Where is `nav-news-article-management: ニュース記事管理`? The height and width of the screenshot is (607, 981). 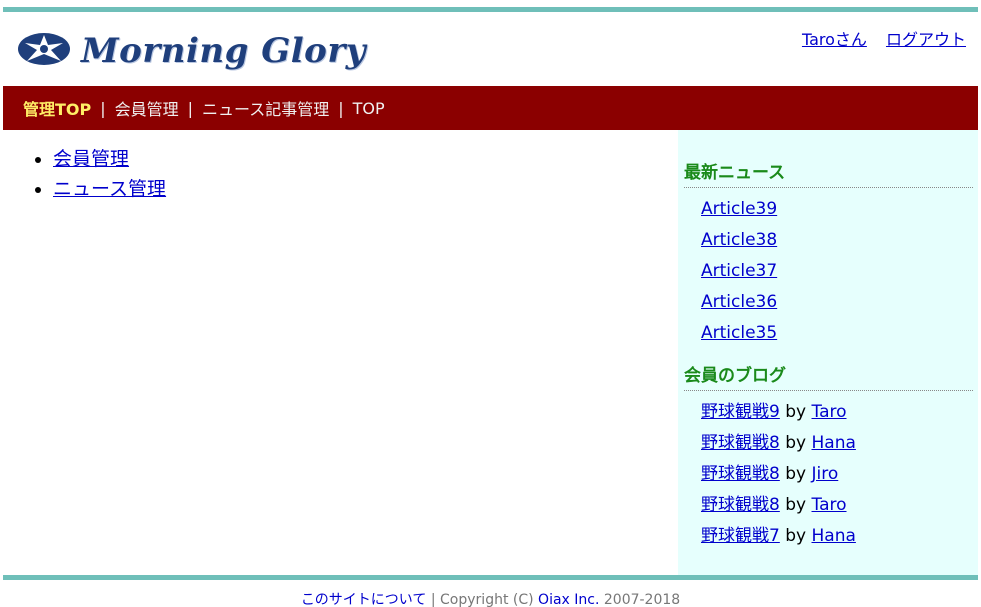
nav-news-article-management: ニュース記事管理 is located at coordinates (265, 108).